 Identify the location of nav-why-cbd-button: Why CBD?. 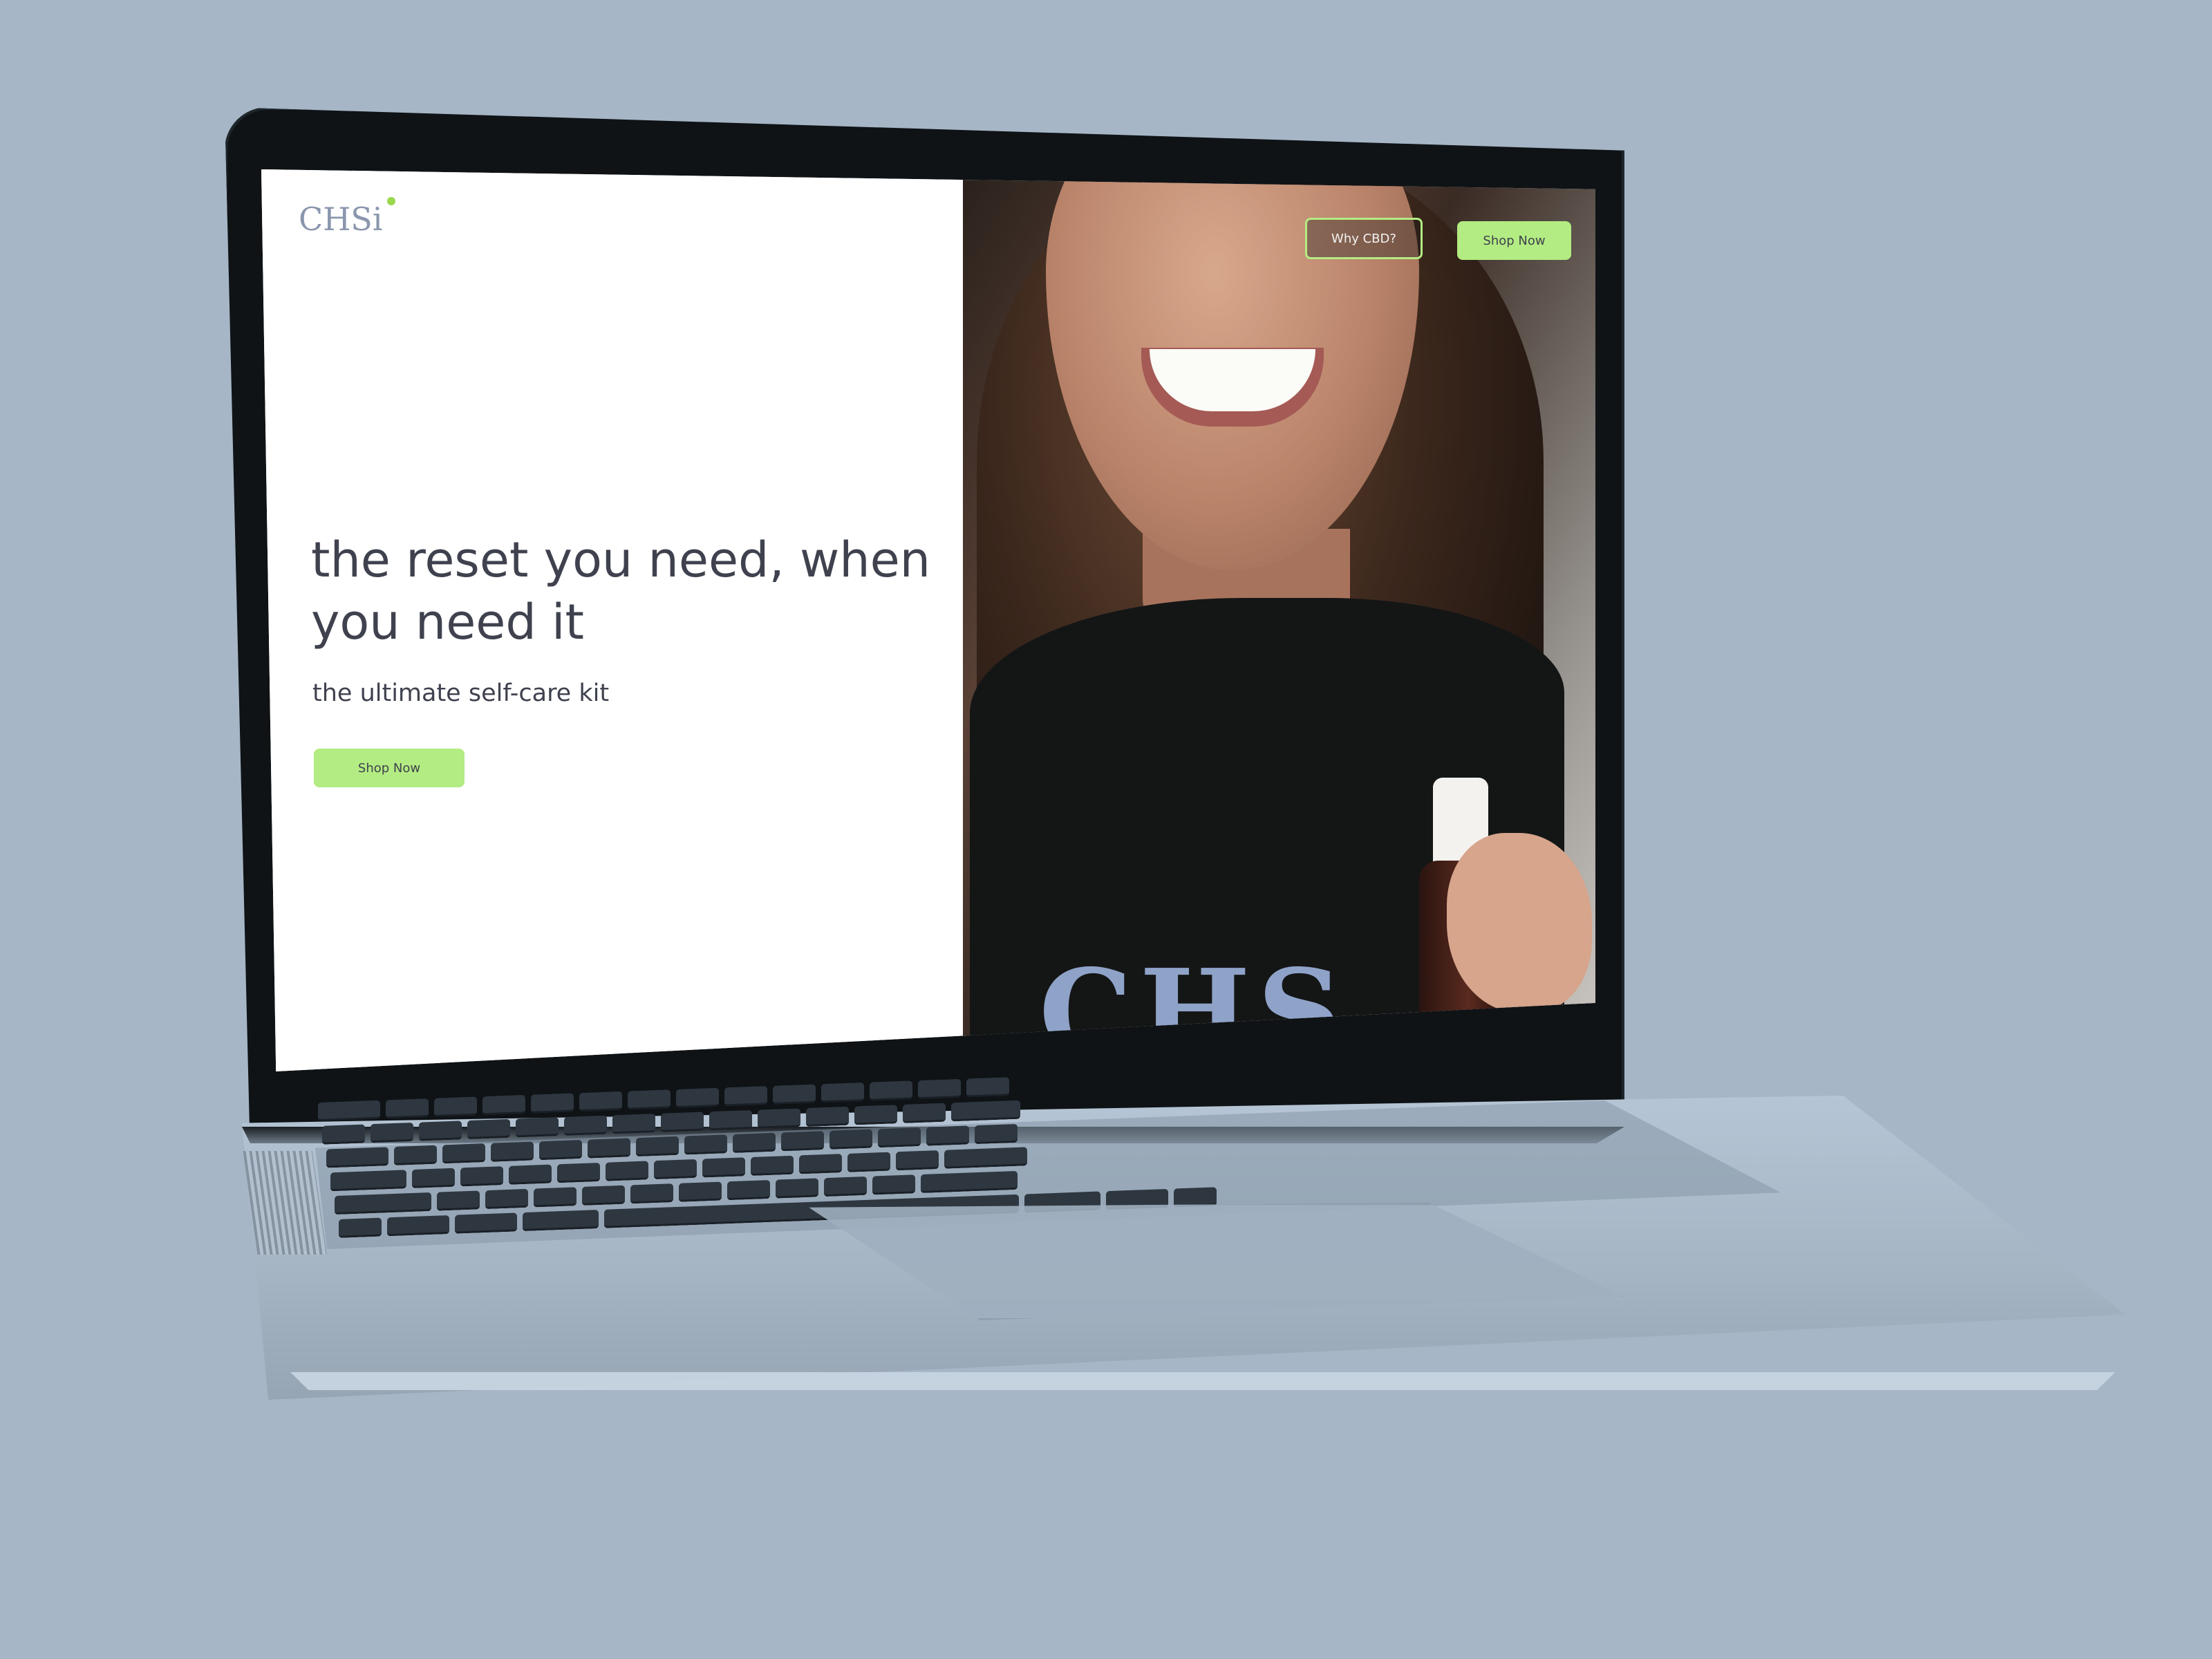
(1364, 239).